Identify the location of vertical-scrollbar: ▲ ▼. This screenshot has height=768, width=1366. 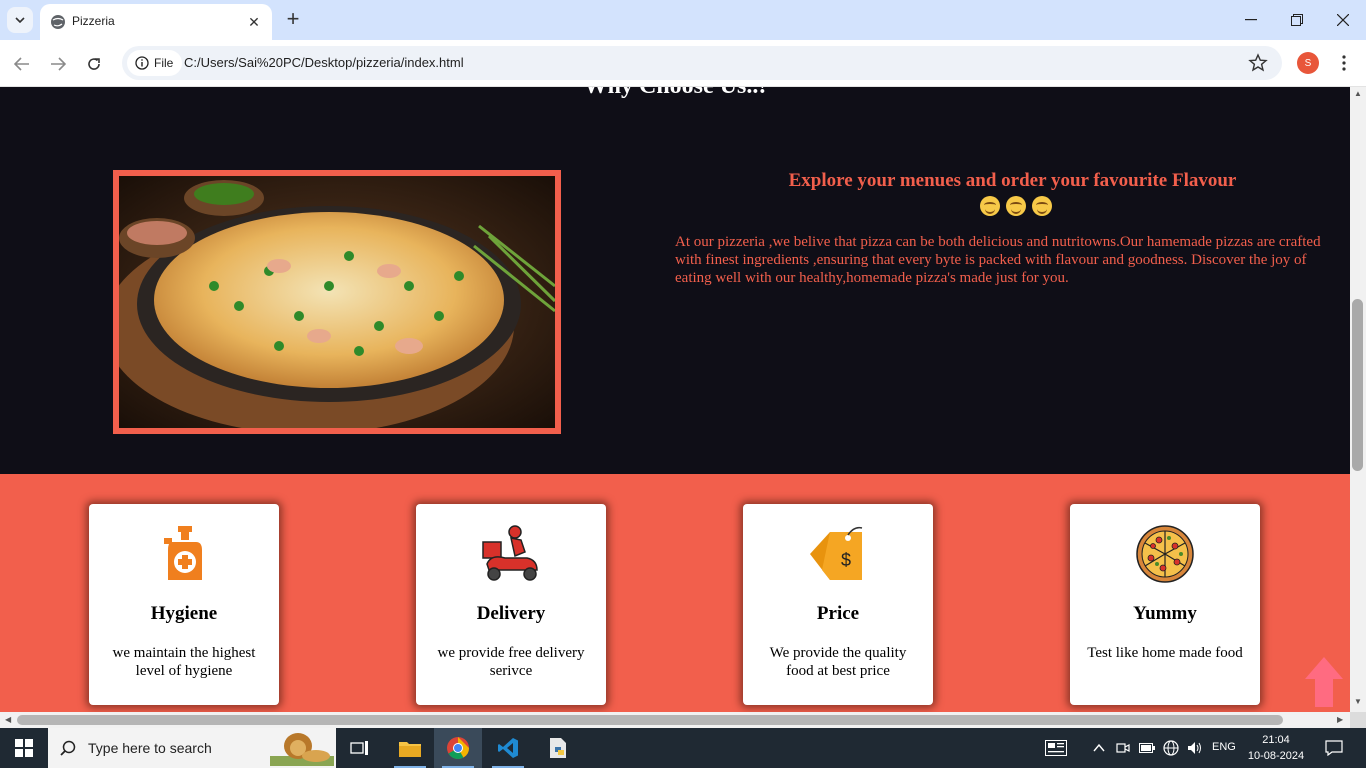
(1358, 399).